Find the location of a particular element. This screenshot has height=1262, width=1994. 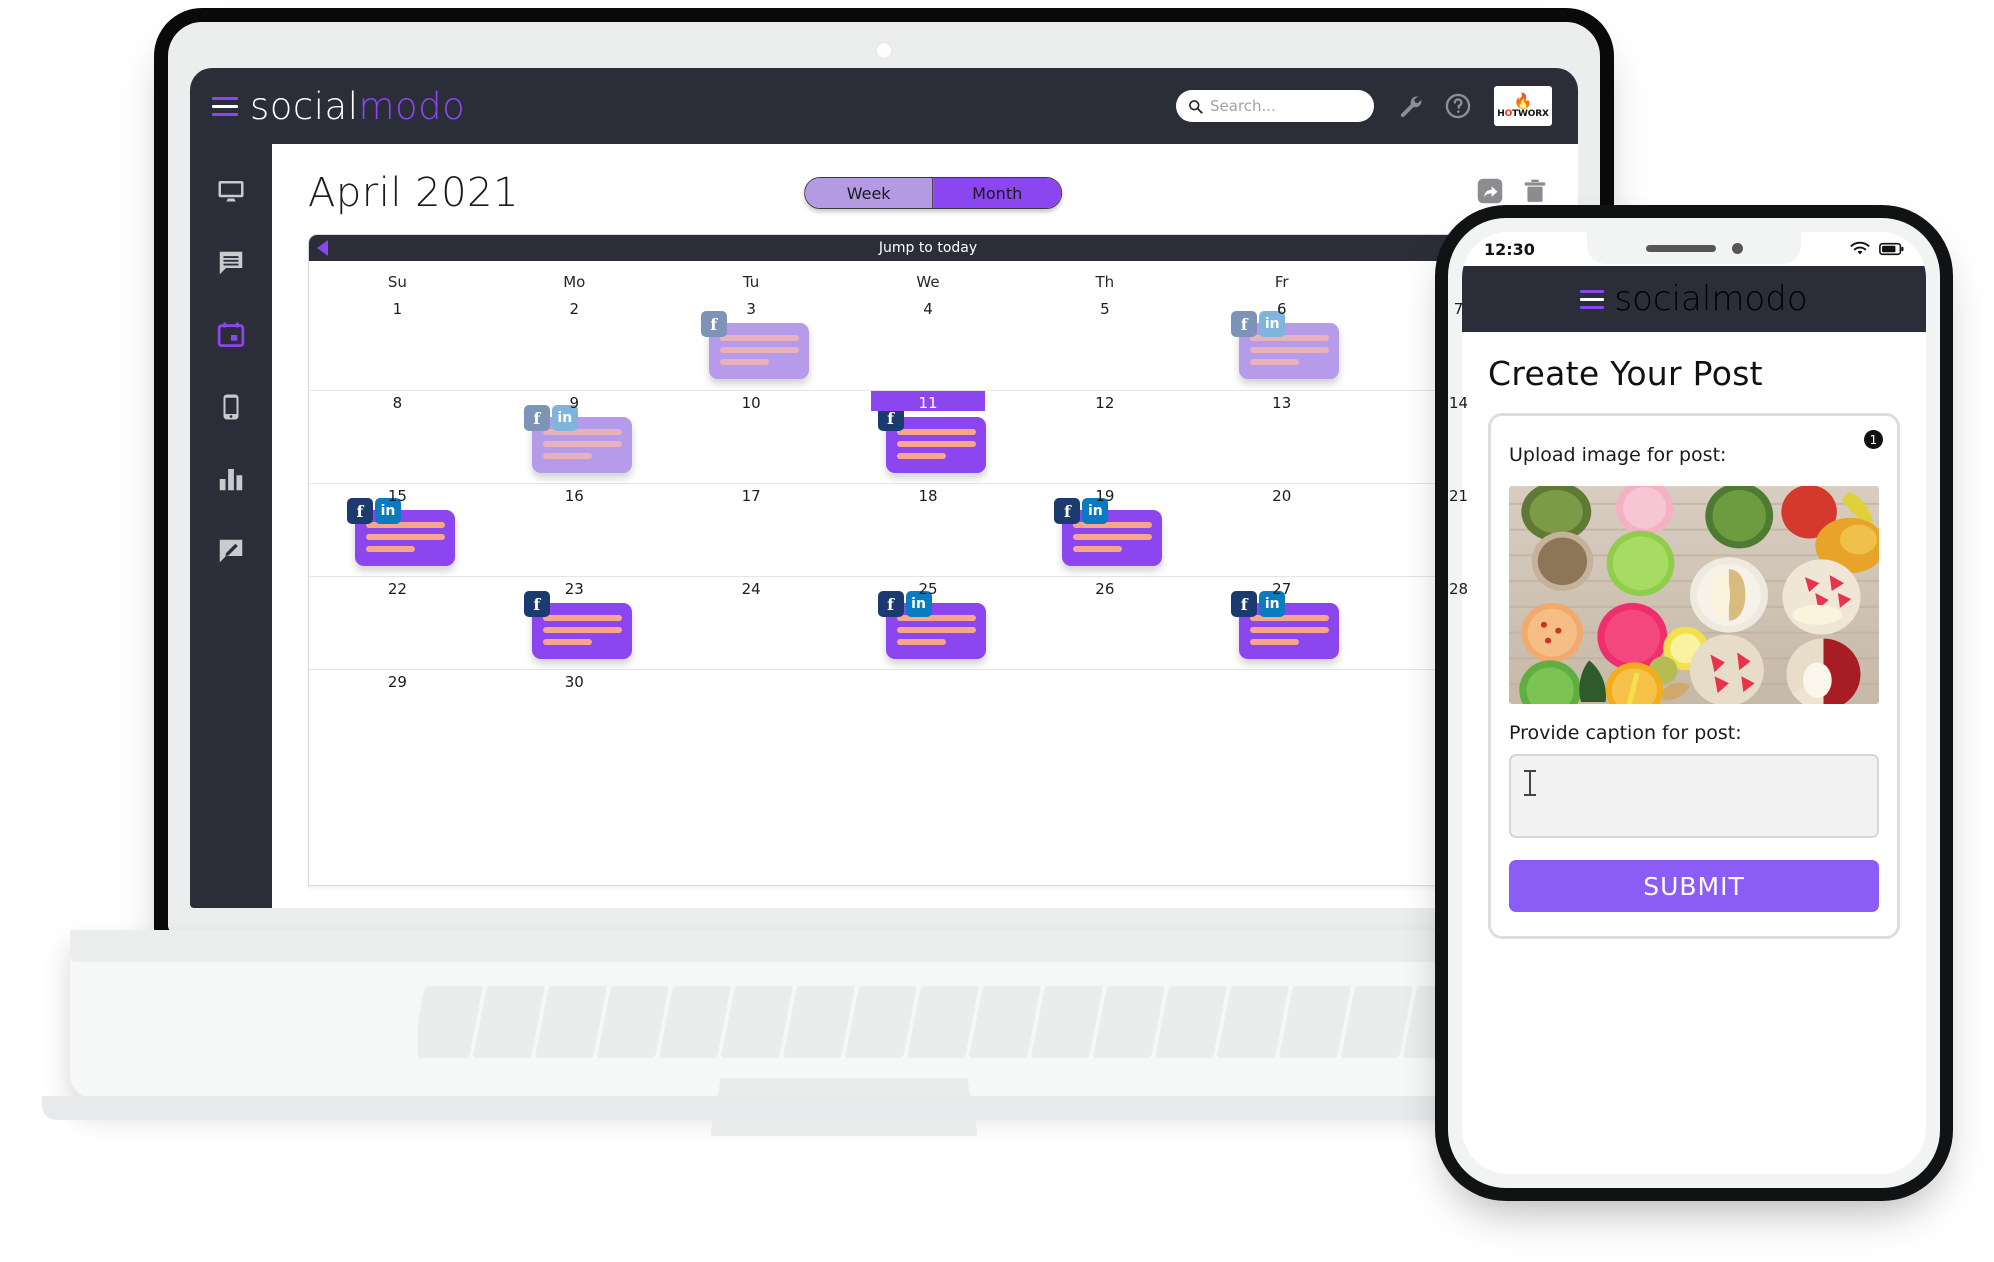

account-logo-text: HOTWORX is located at coordinates (1523, 113).